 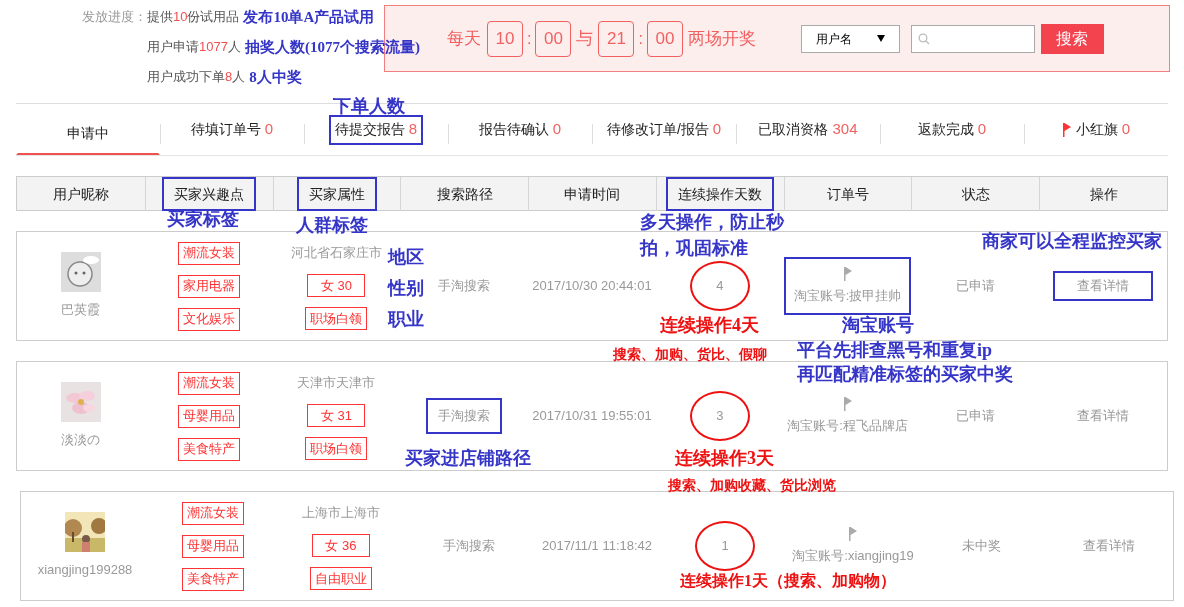 What do you see at coordinates (850, 38) in the screenshot?
I see `search-type-select: 用户名` at bounding box center [850, 38].